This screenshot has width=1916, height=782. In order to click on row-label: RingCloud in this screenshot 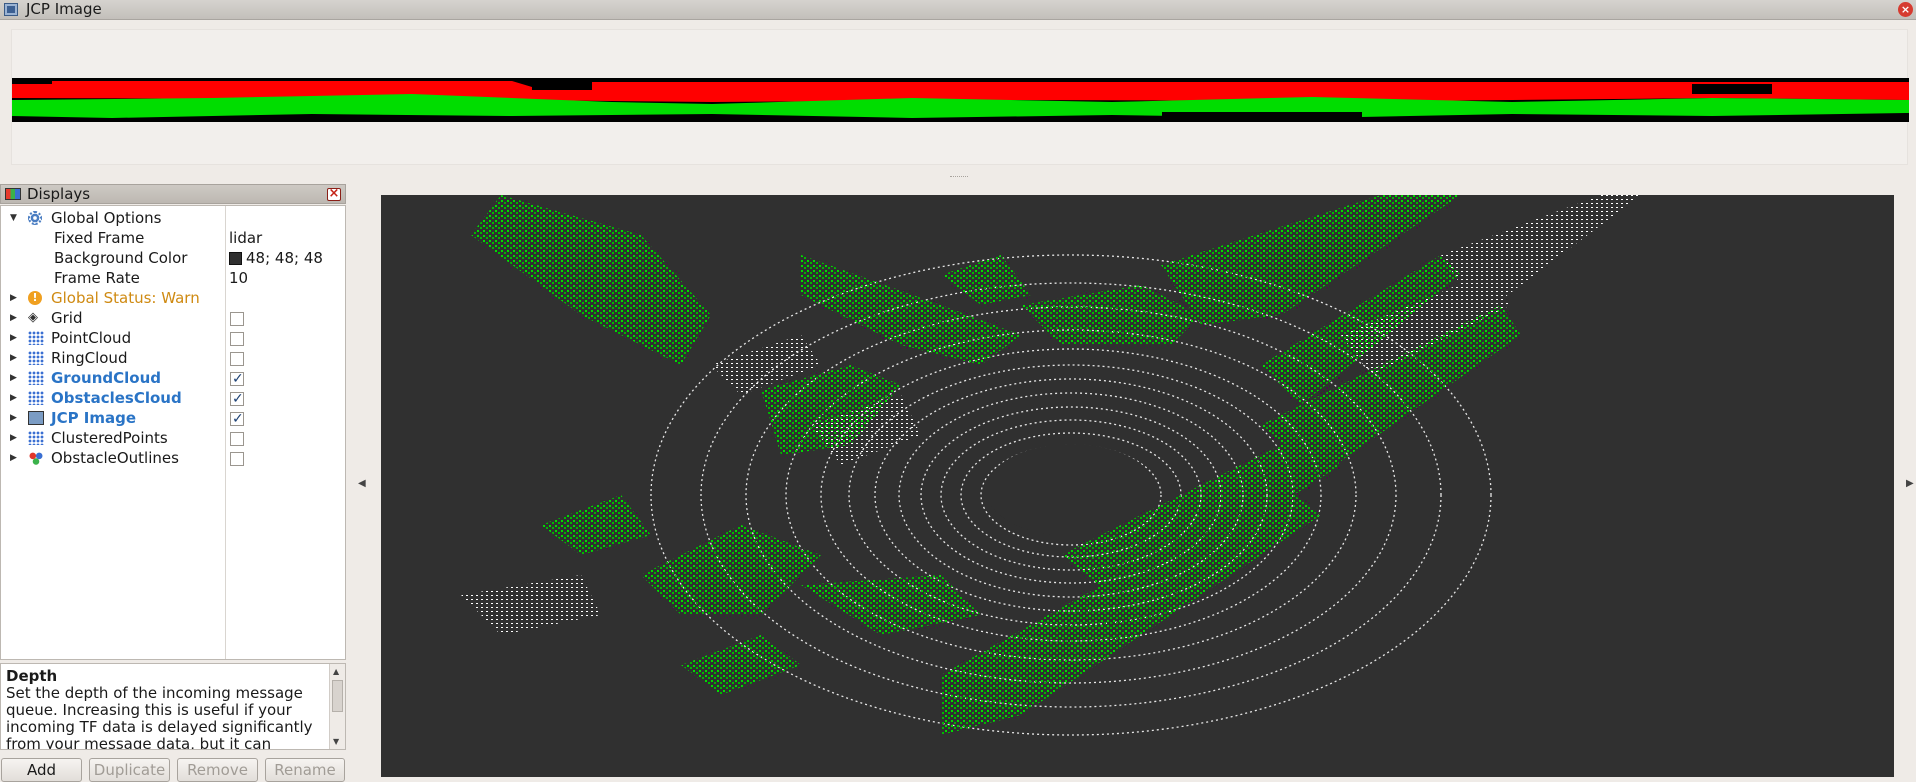, I will do `click(89, 358)`.